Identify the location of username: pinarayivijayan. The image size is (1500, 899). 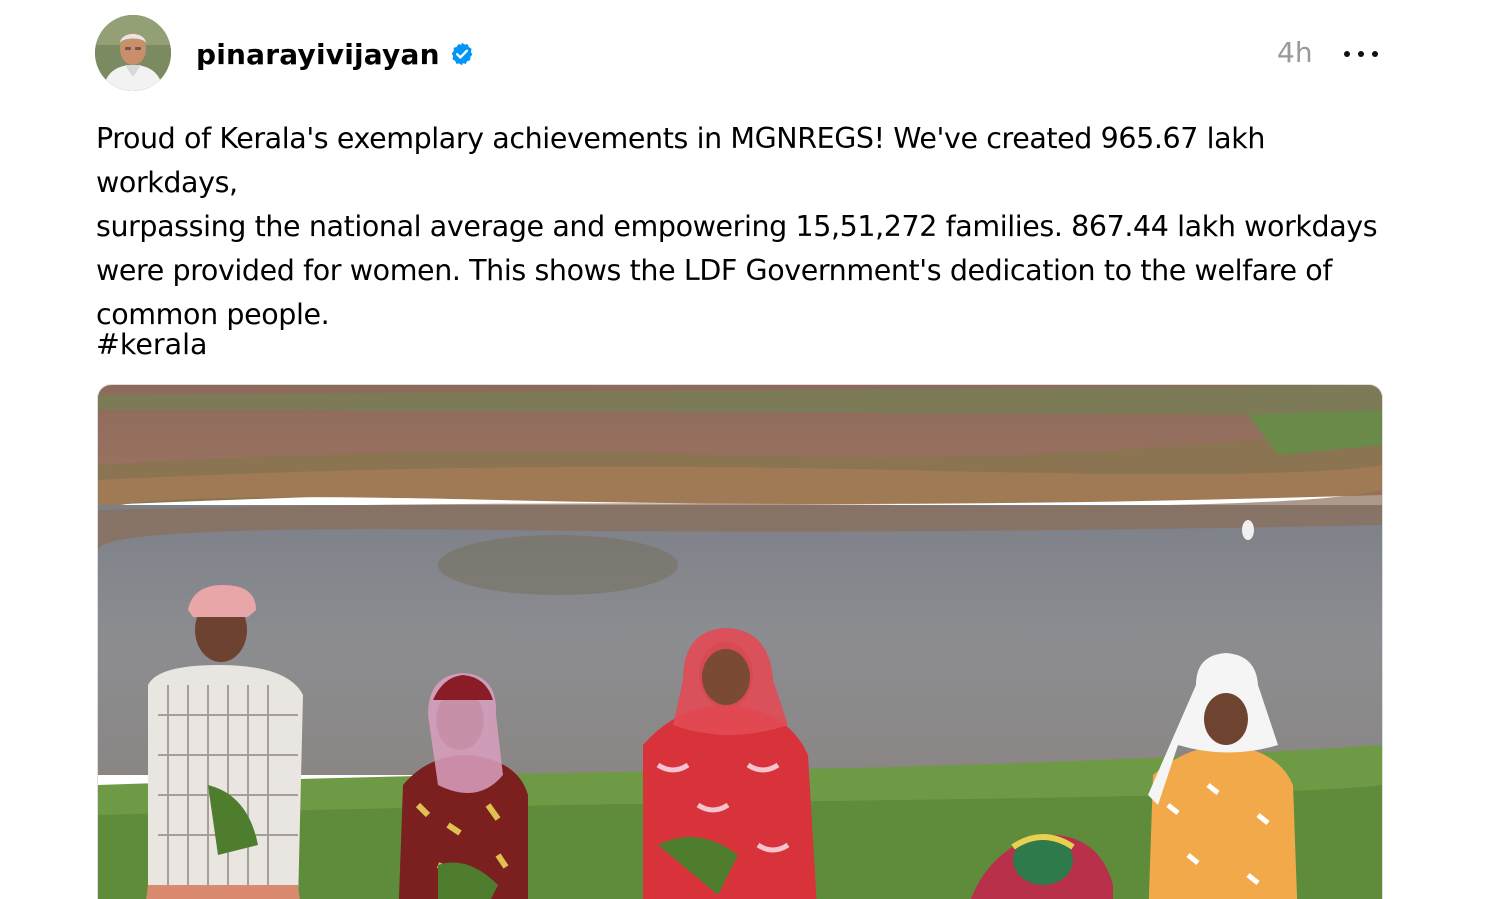
(318, 54).